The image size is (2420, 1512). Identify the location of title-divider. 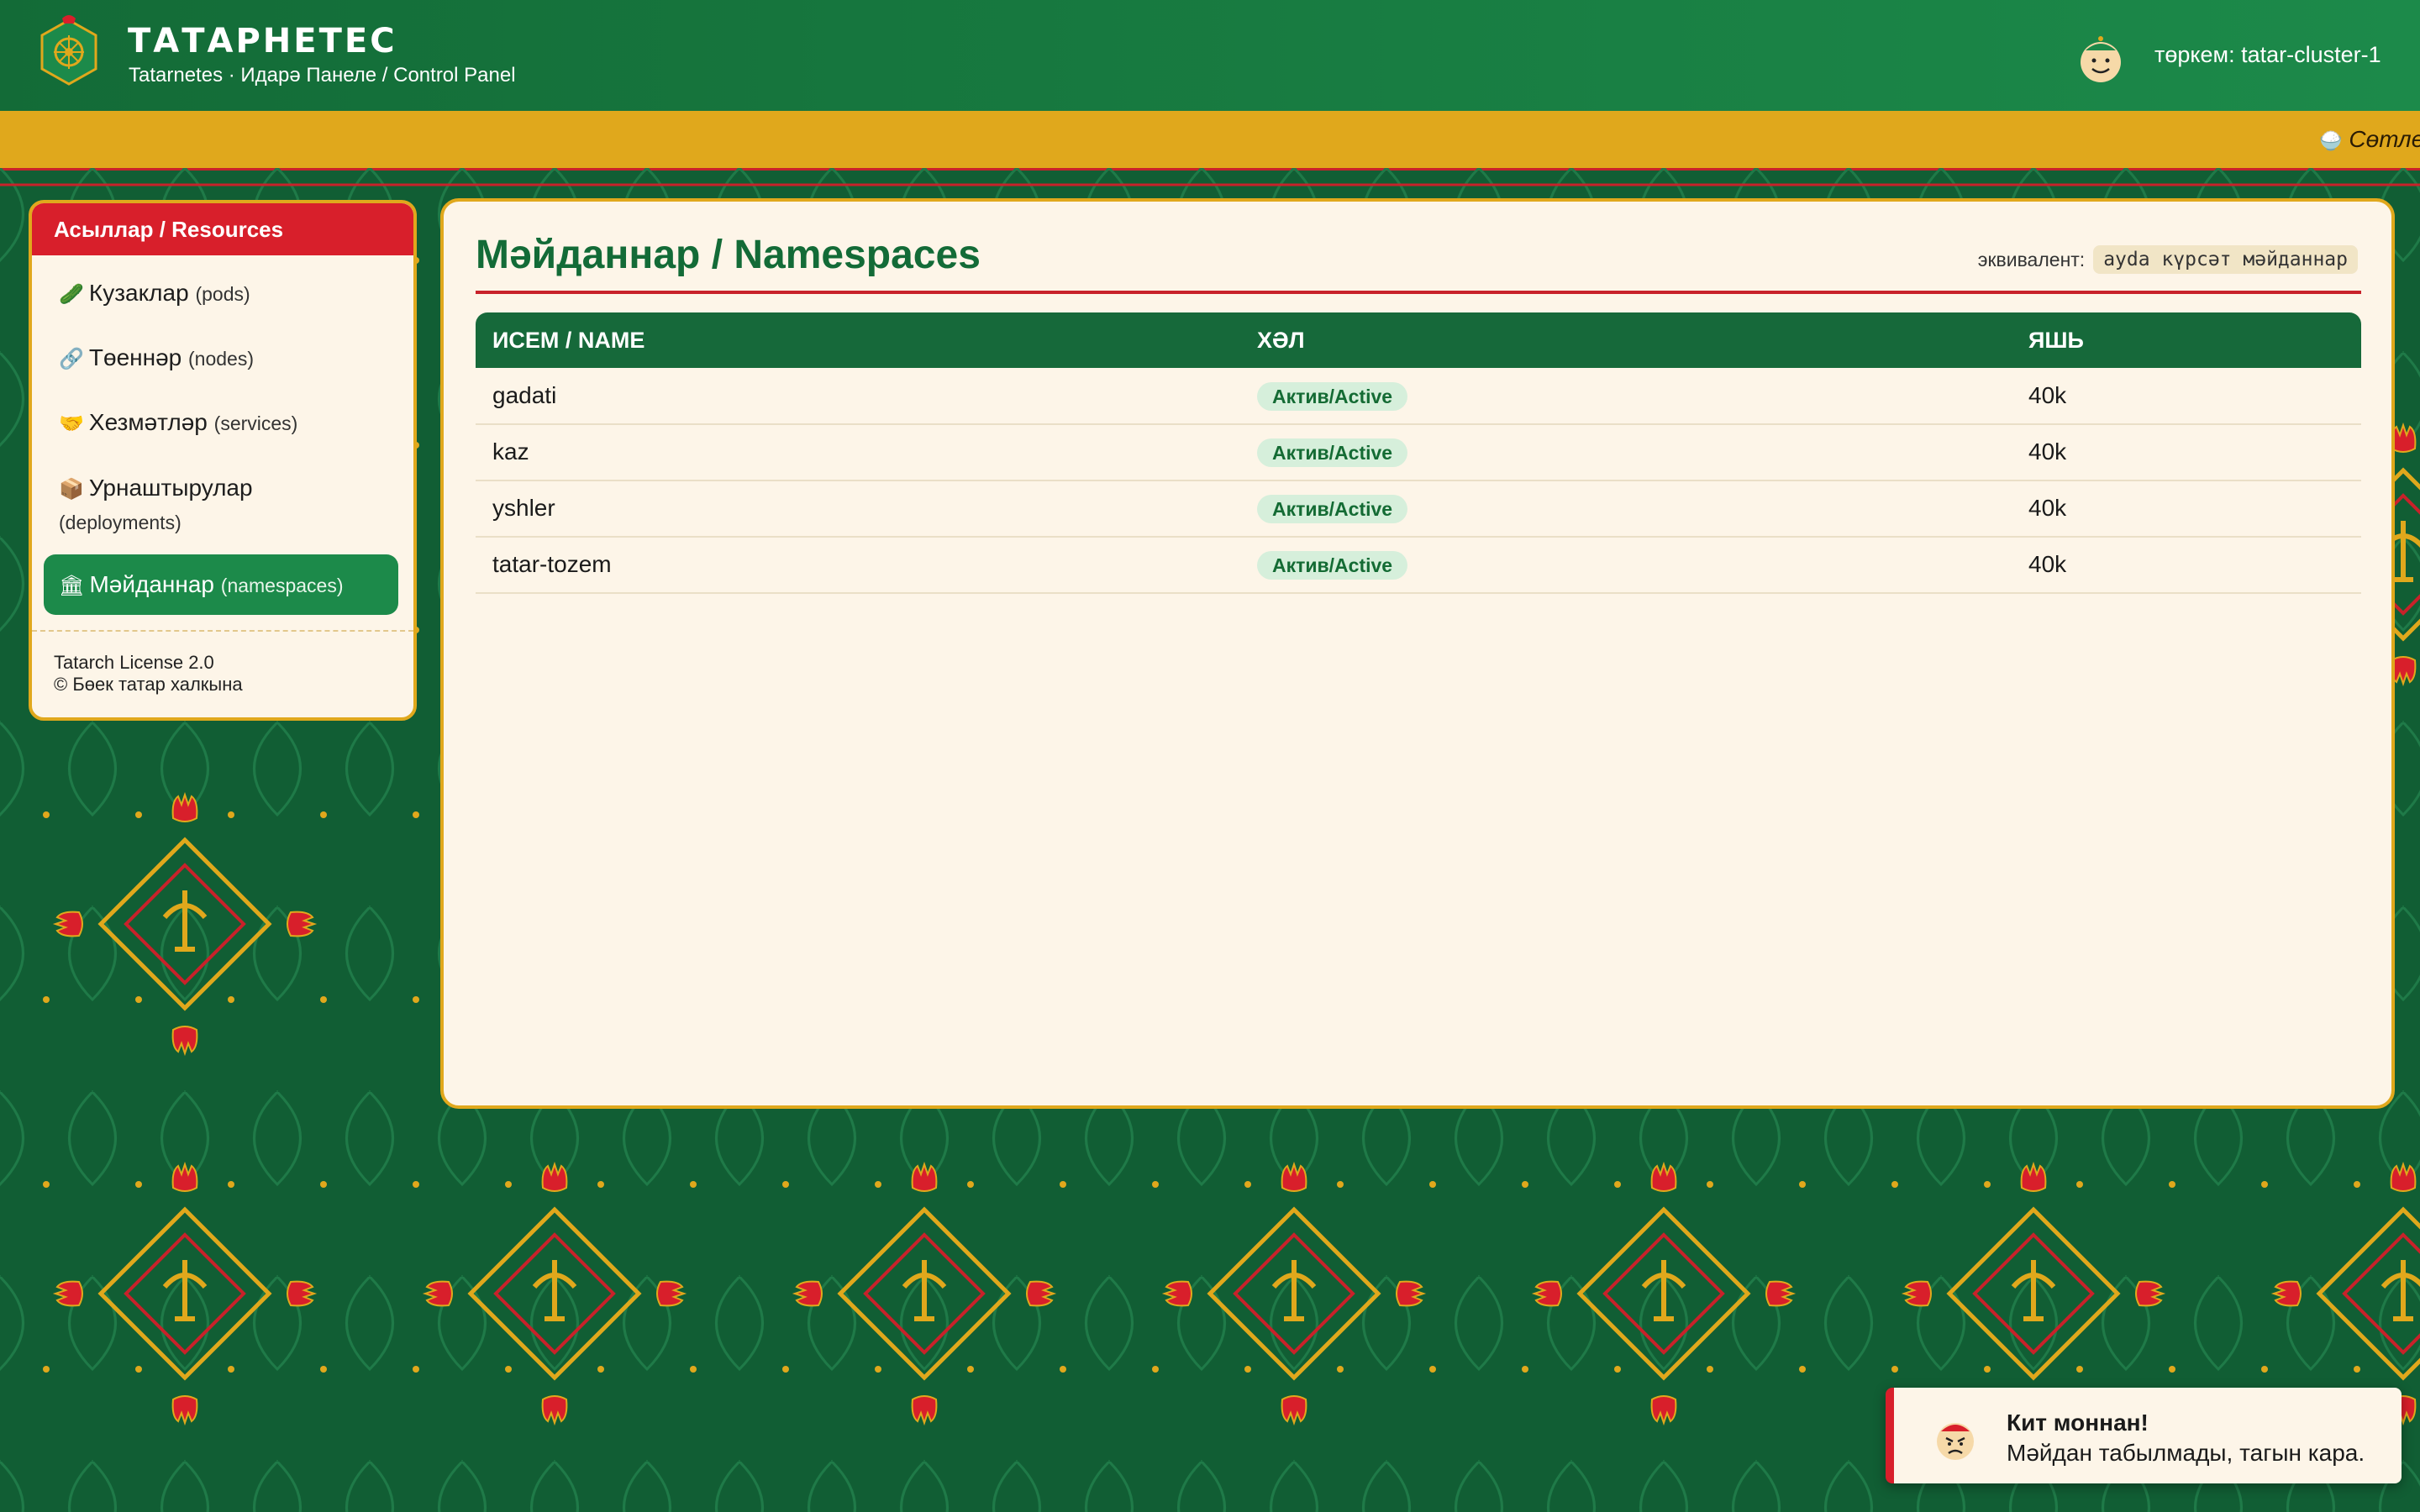
(1418, 292).